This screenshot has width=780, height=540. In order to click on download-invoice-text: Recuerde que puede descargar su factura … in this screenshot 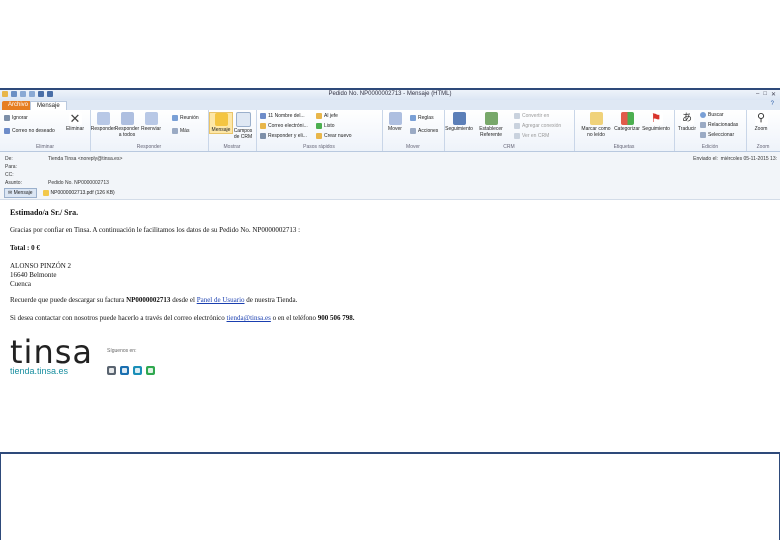, I will do `click(154, 300)`.